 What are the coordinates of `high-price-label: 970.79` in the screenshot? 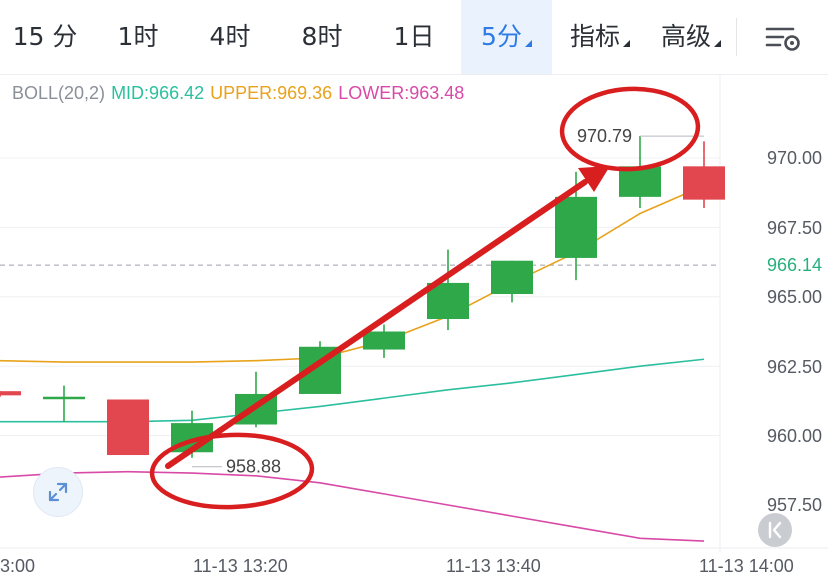 It's located at (604, 136).